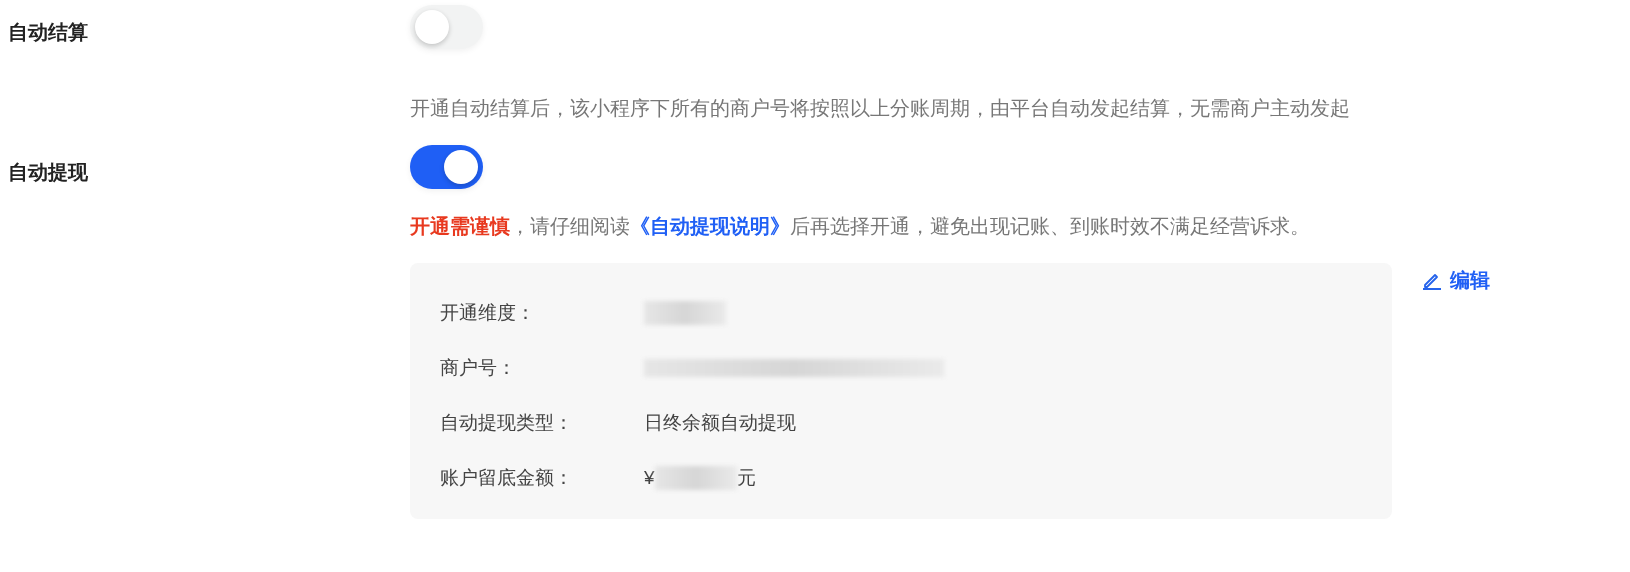 Image resolution: width=1630 pixels, height=572 pixels. Describe the element at coordinates (570, 226) in the screenshot. I see `description-text: ，请仔细阅读` at that location.